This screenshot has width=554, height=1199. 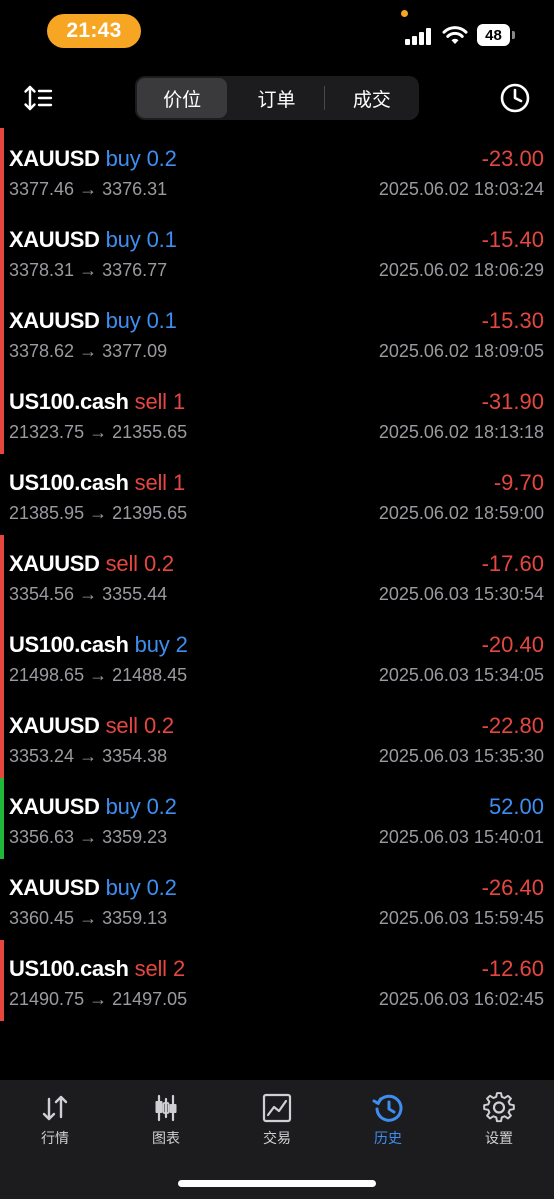 What do you see at coordinates (461, 594) in the screenshot?
I see `deal-time: 2025.06.03 15:30:54` at bounding box center [461, 594].